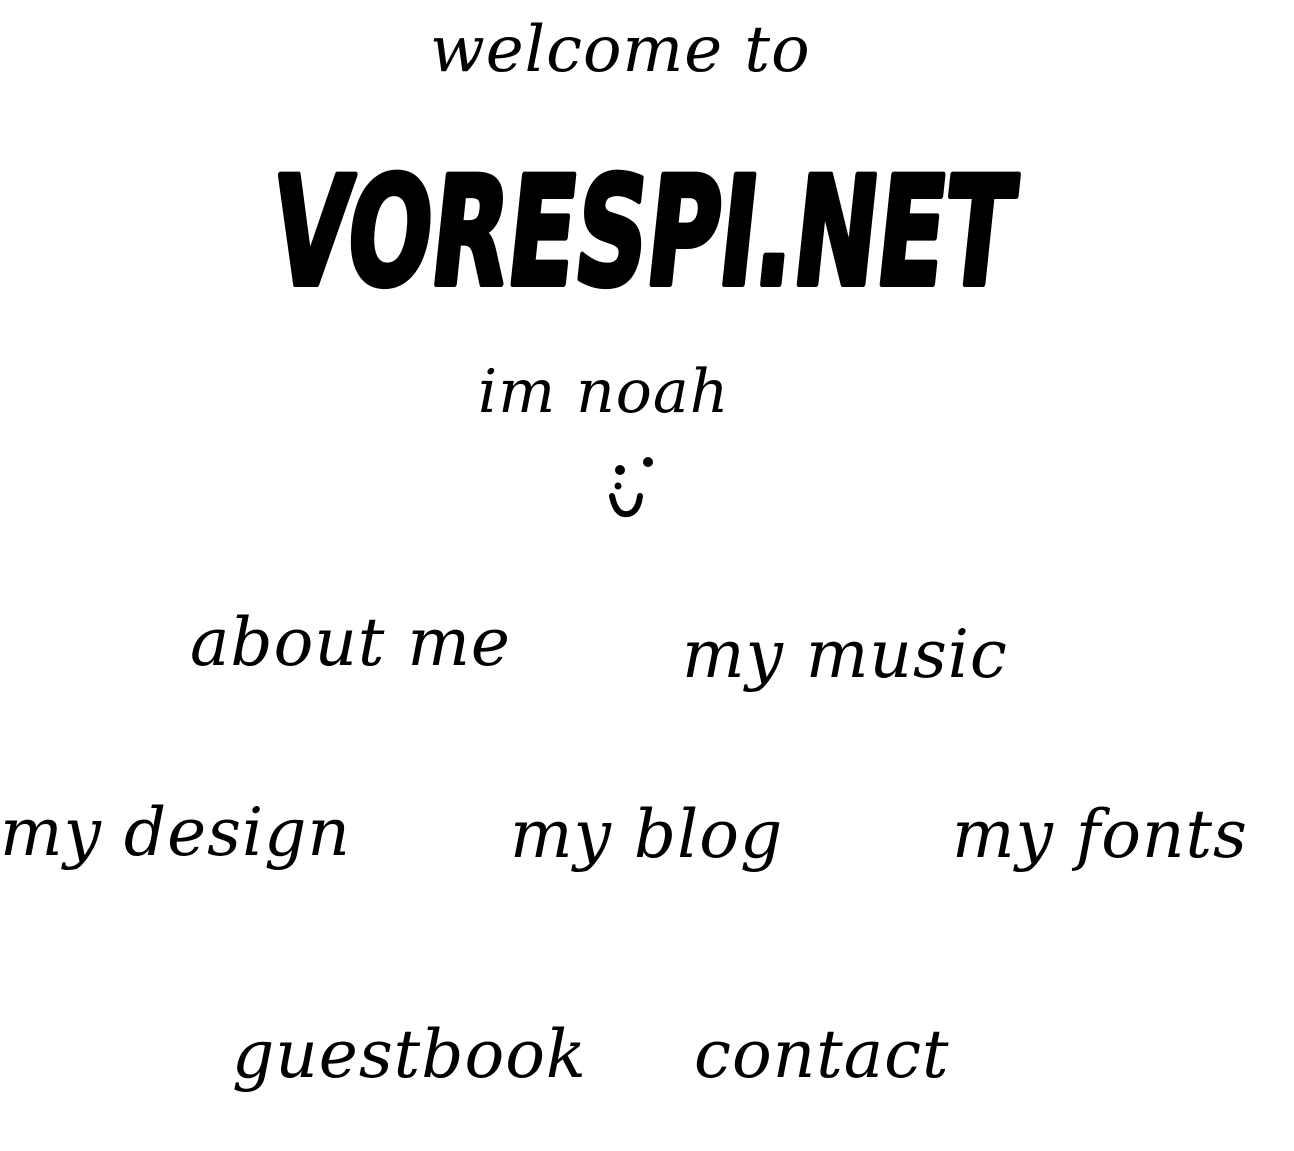 Image resolution: width=1294 pixels, height=1151 pixels. What do you see at coordinates (845, 655) in the screenshot?
I see `nav-link-my-music: my music` at bounding box center [845, 655].